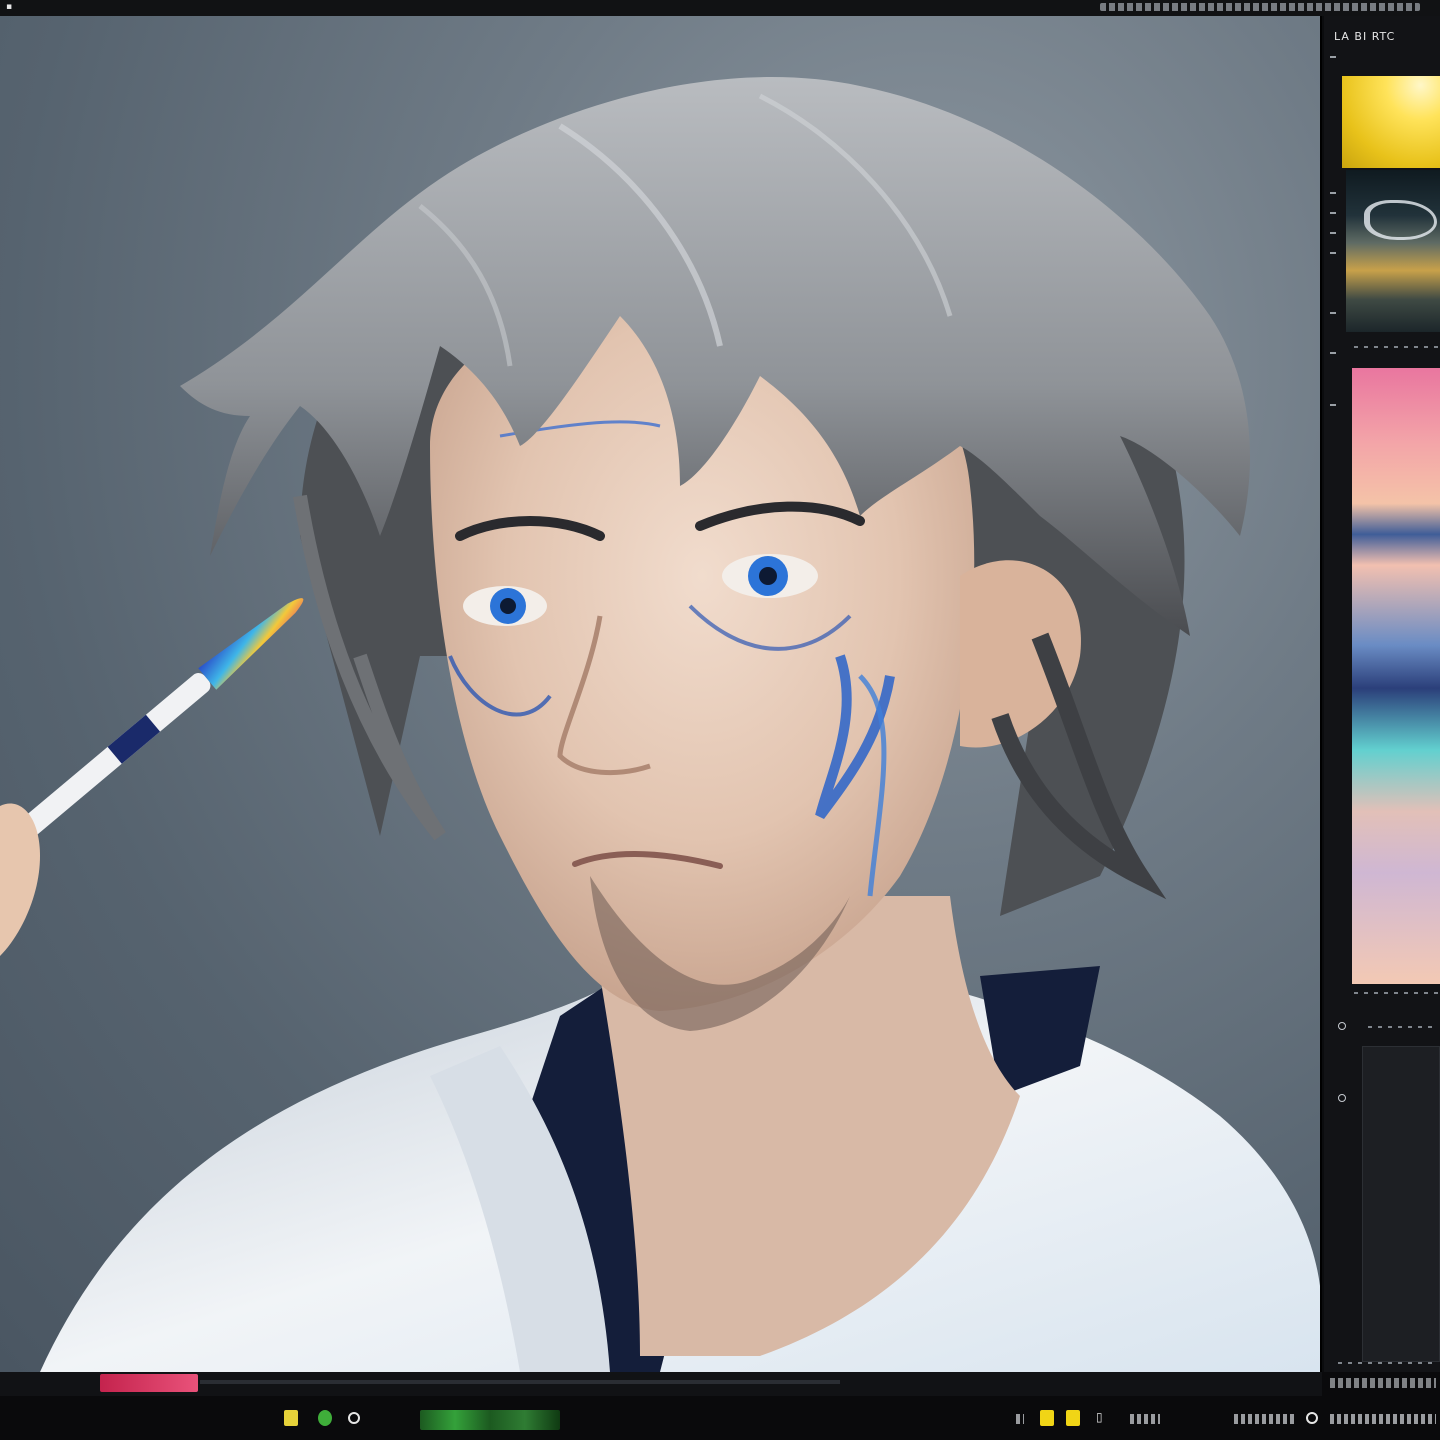 This screenshot has width=1440, height=1440. Describe the element at coordinates (1260, 7) in the screenshot. I see `menu-items` at that location.